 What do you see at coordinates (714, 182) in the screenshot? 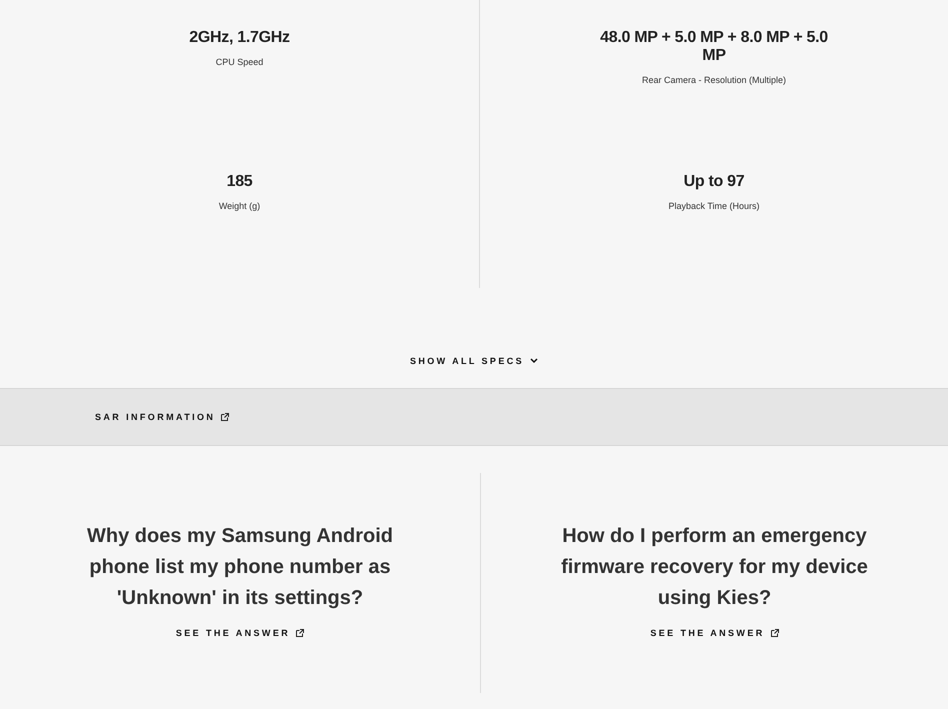
I see `spec-value: Up to 97` at bounding box center [714, 182].